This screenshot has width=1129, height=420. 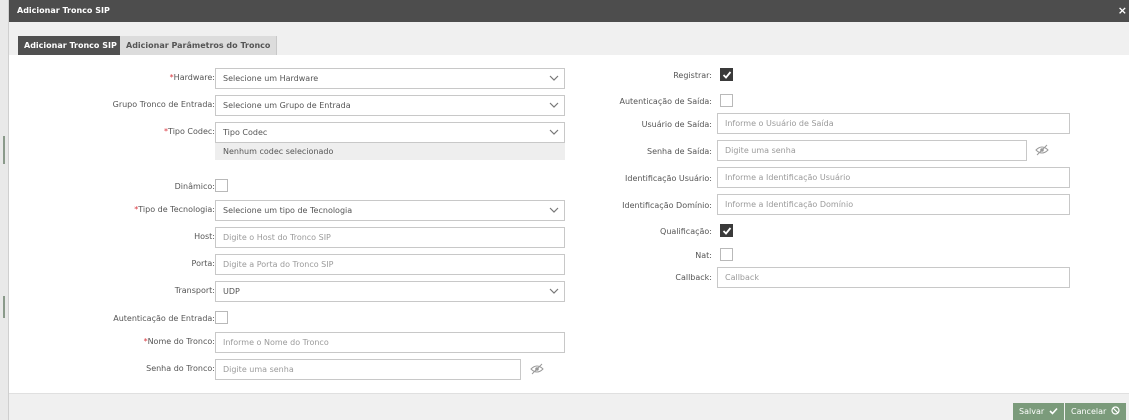 I want to click on usuario-saida-label: Usuário de Saída:, so click(x=676, y=124).